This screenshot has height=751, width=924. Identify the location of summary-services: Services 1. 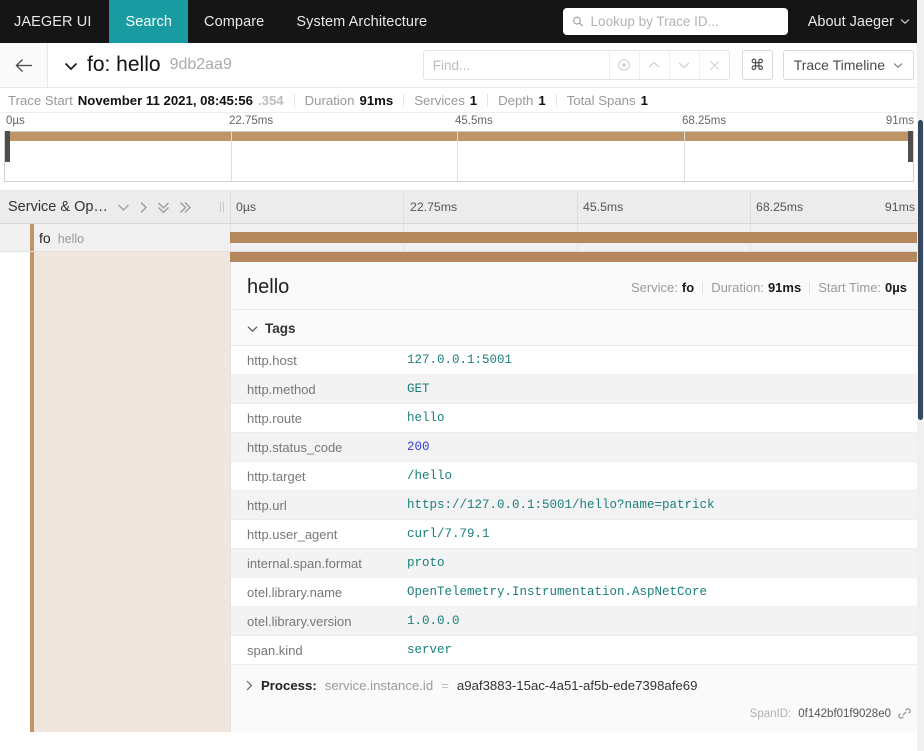
(445, 100).